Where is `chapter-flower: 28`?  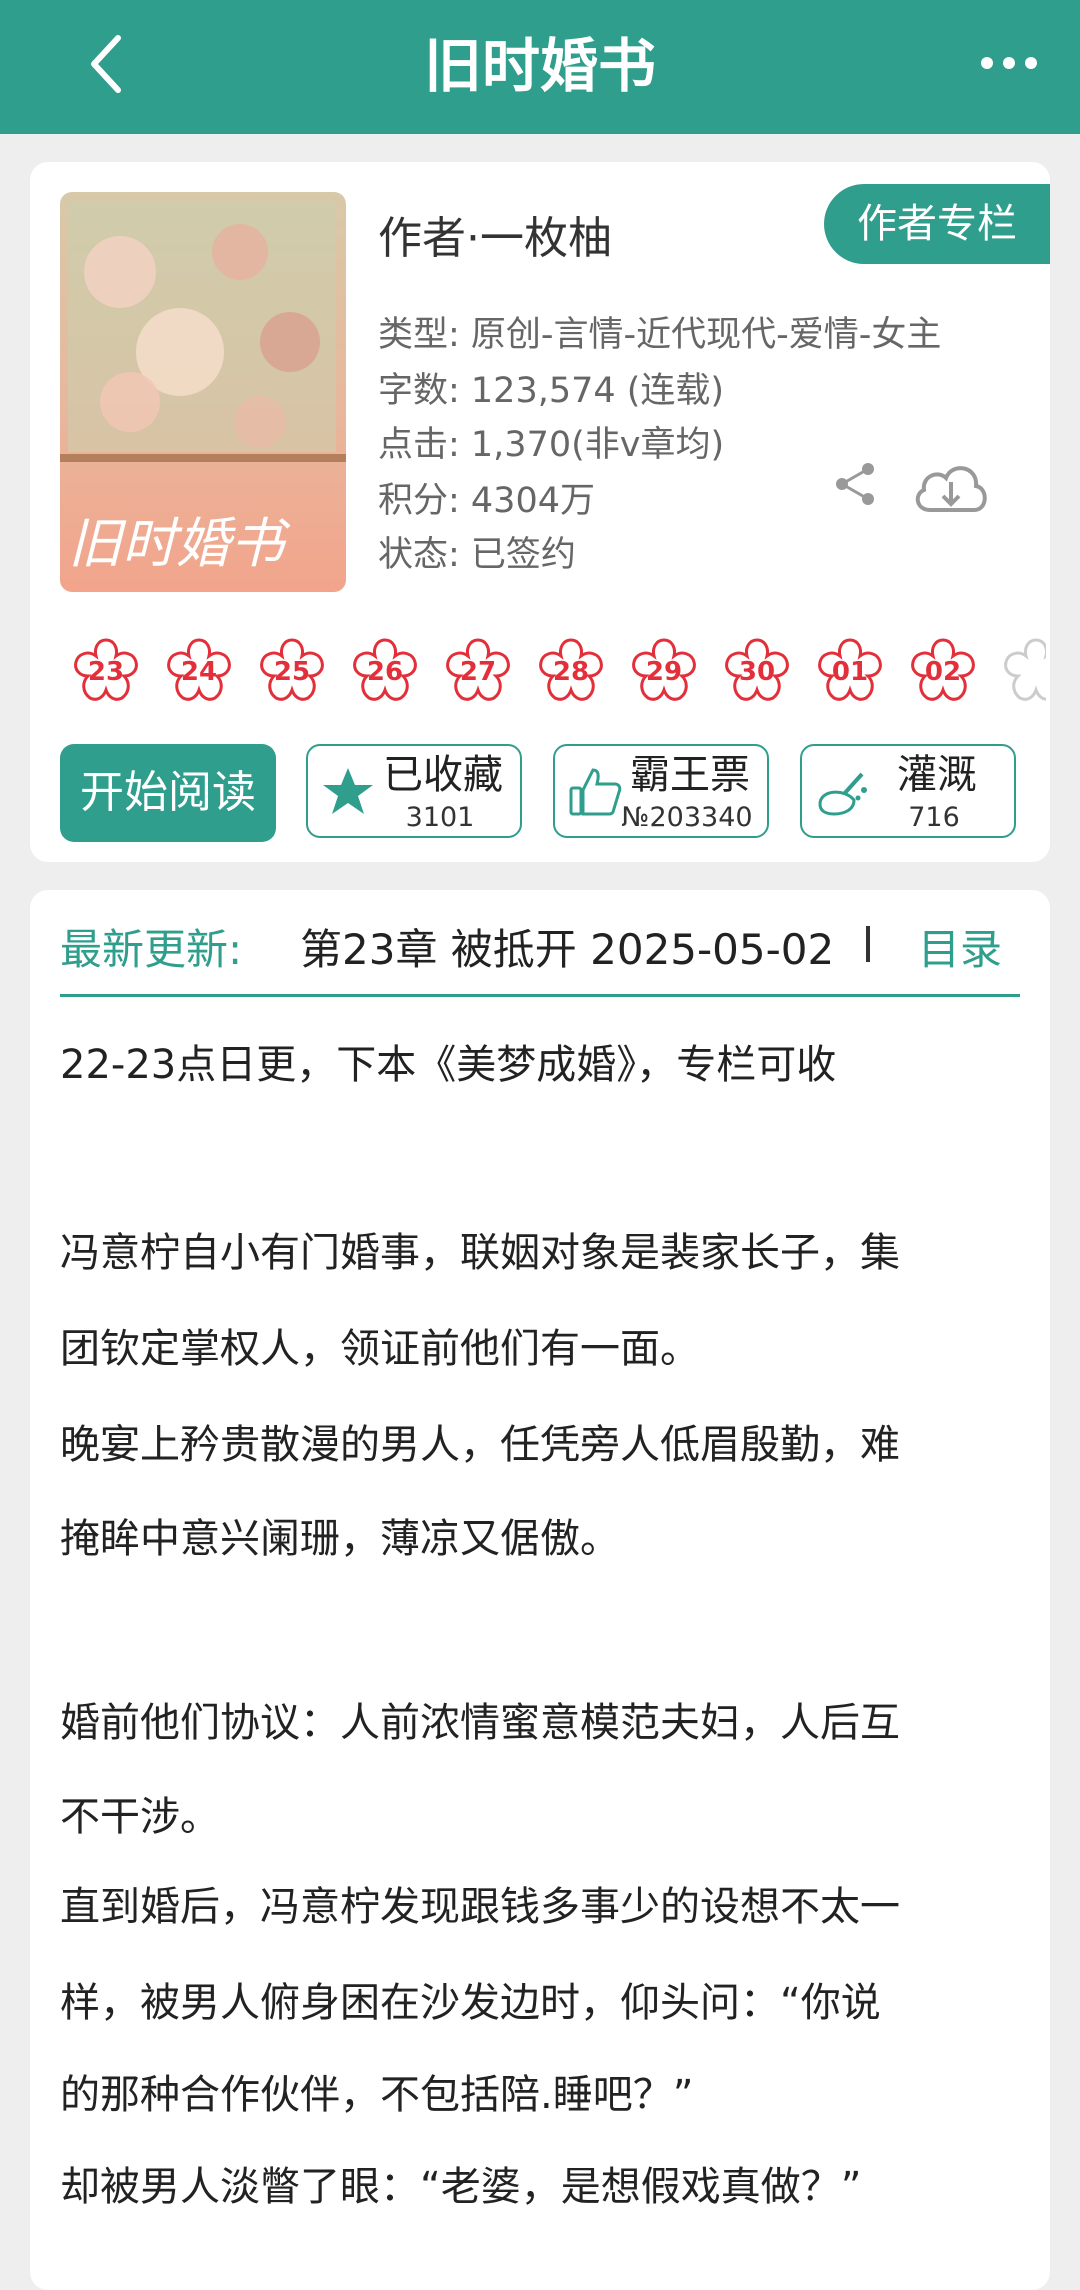 chapter-flower: 28 is located at coordinates (571, 672).